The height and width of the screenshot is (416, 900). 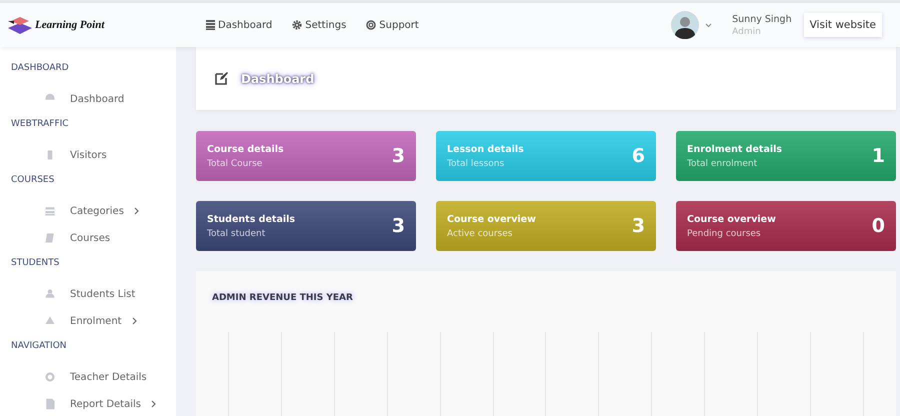 What do you see at coordinates (93, 294) in the screenshot?
I see `sidebar-item: Students List` at bounding box center [93, 294].